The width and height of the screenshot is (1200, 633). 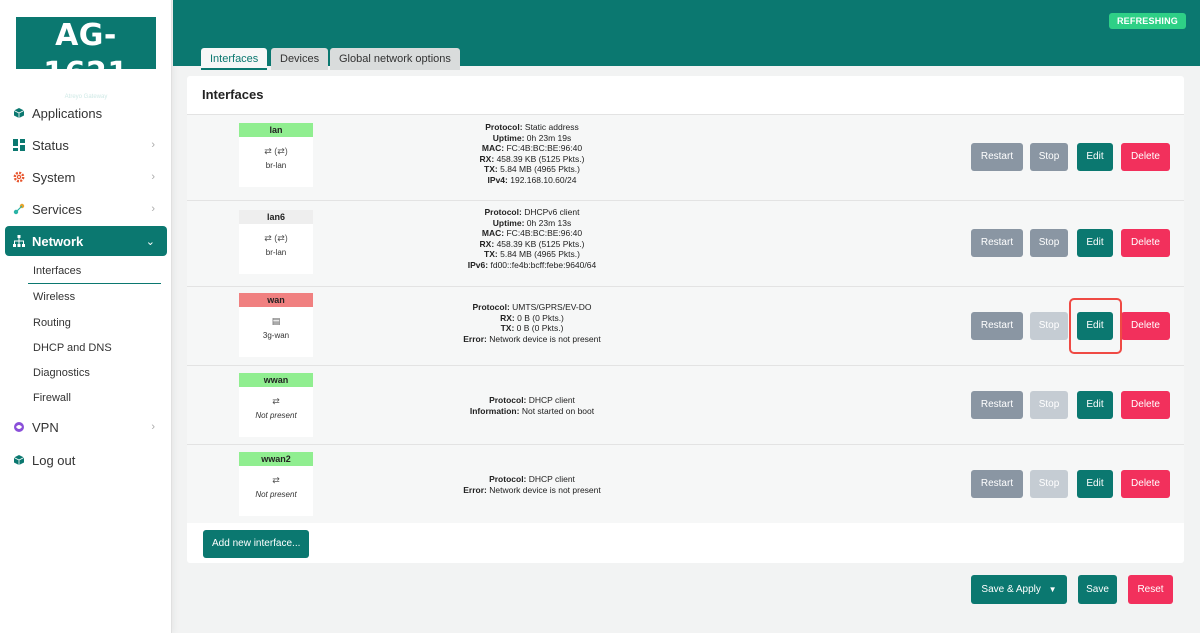 I want to click on sidebar-item-label: Network, so click(x=58, y=241).